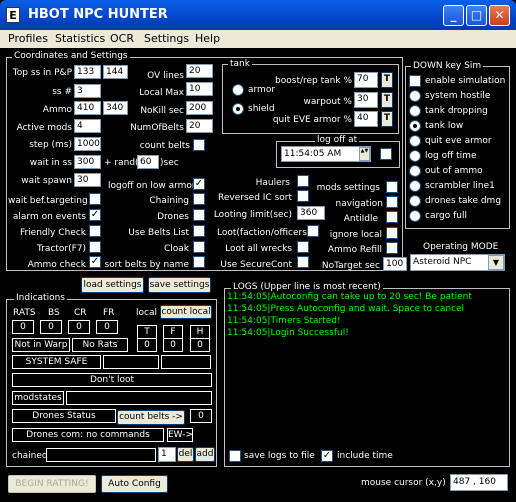 This screenshot has width=516, height=502. I want to click on drones-checkbox, so click(199, 215).